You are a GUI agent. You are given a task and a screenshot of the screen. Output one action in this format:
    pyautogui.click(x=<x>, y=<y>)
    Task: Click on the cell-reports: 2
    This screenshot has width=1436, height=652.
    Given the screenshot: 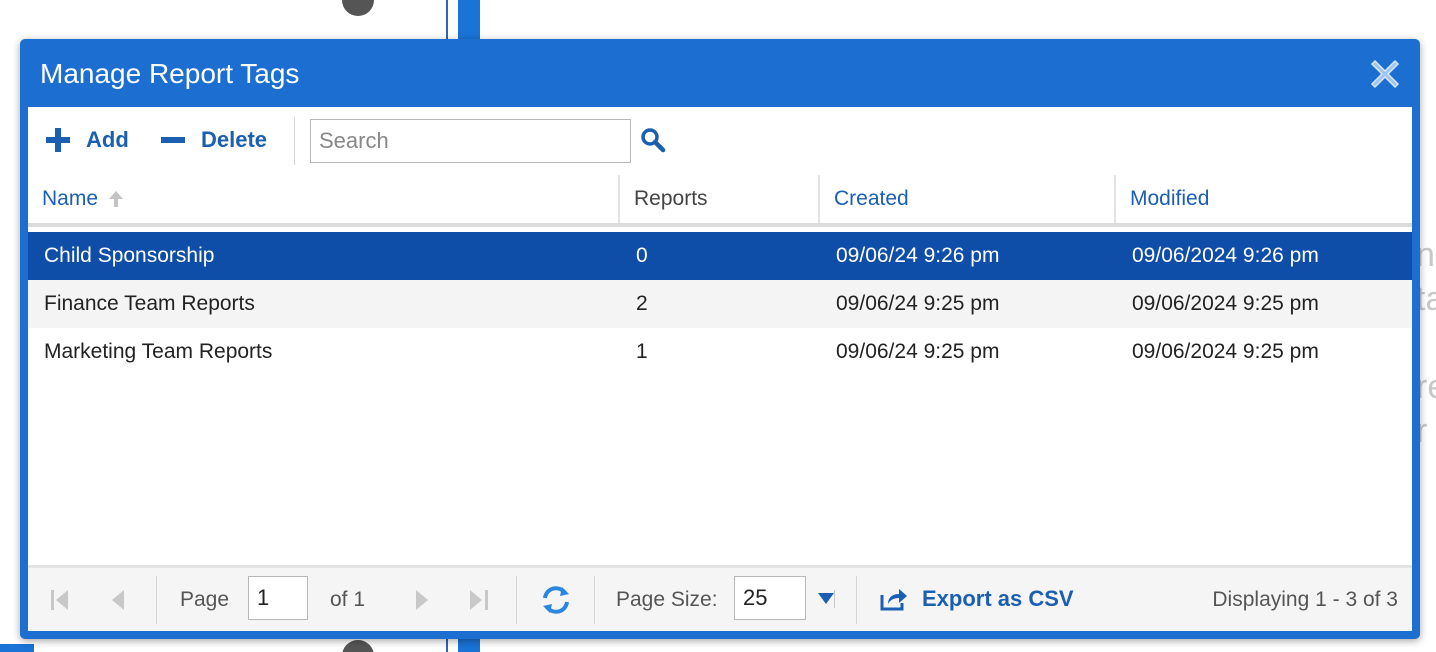 What is the action you would take?
    pyautogui.click(x=642, y=303)
    